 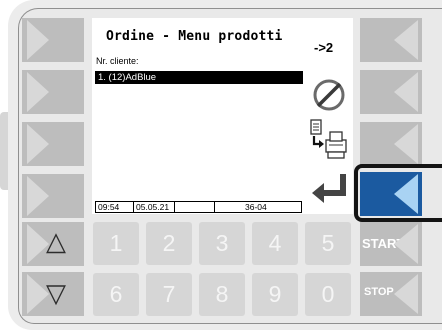 What do you see at coordinates (329, 95) in the screenshot?
I see `cancel-circle-icon` at bounding box center [329, 95].